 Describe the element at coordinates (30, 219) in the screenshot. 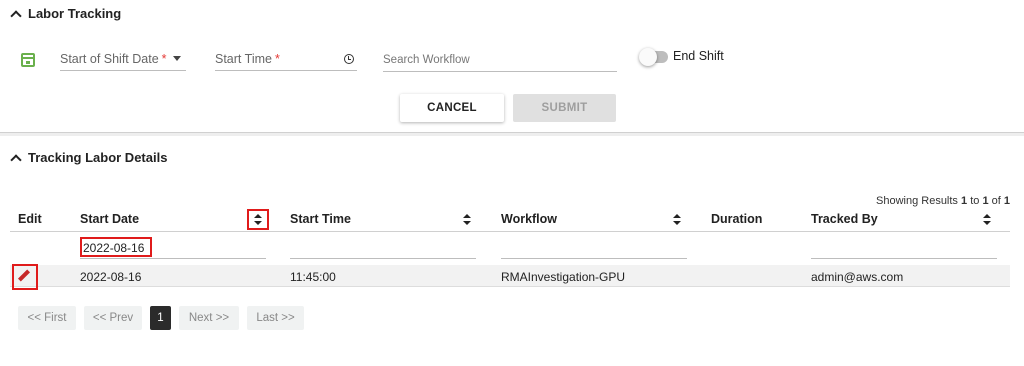

I see `col-header-edit: Edit` at that location.